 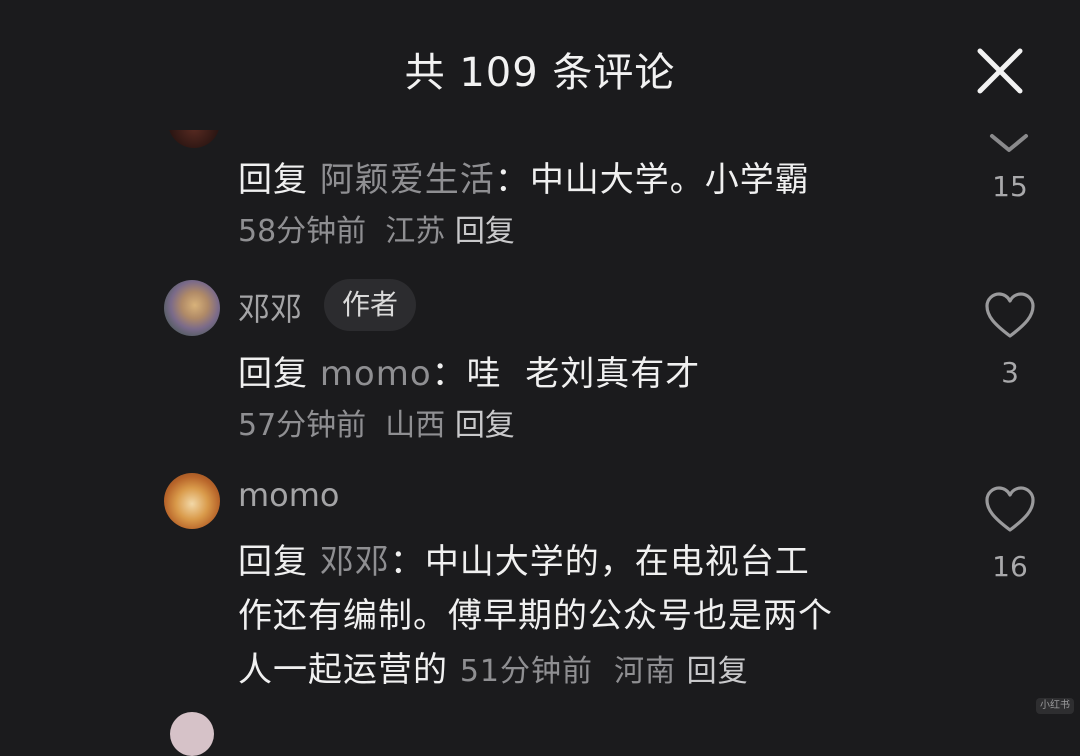 I want to click on like-count: 15, so click(x=1010, y=186).